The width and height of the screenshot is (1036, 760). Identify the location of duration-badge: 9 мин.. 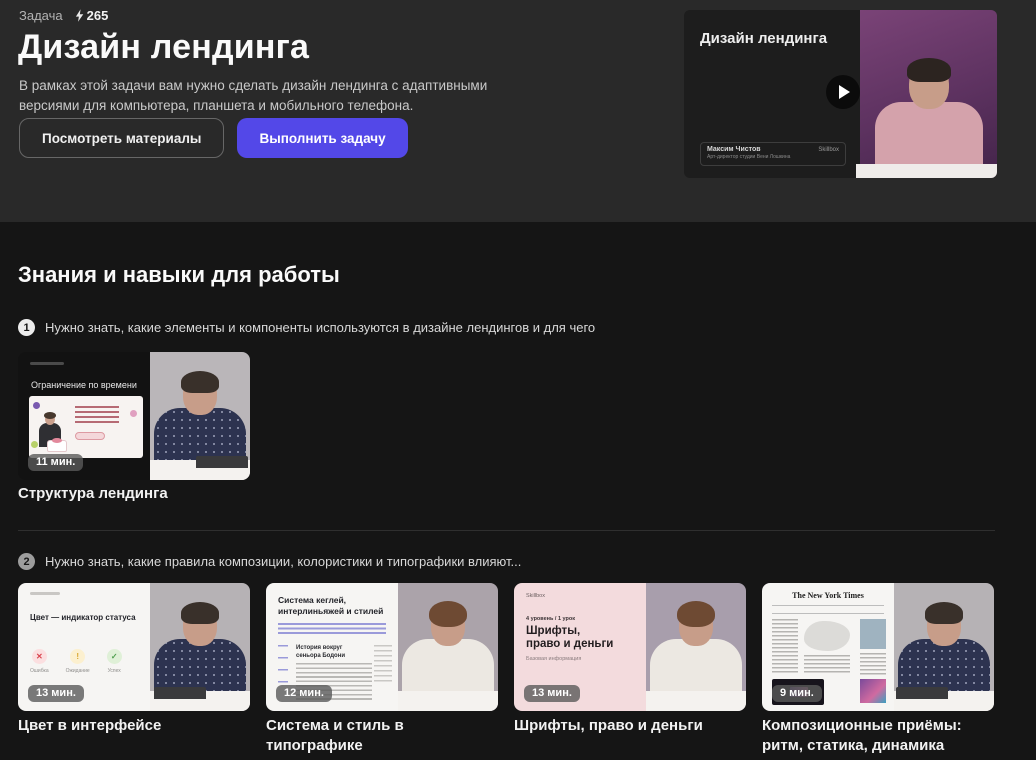
(797, 693).